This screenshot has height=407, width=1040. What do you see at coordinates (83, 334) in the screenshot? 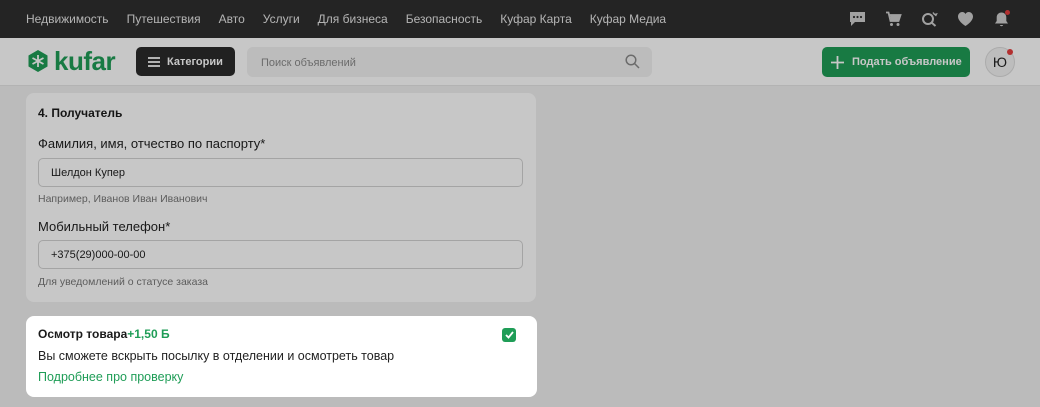
I see `inspection-title-text: Осмотр товара` at bounding box center [83, 334].